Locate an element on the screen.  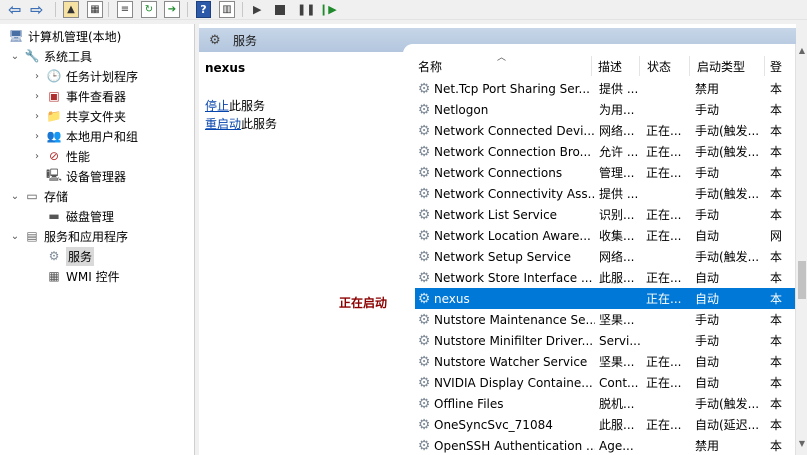
tree-item-label: WMI 控件 is located at coordinates (93, 276).